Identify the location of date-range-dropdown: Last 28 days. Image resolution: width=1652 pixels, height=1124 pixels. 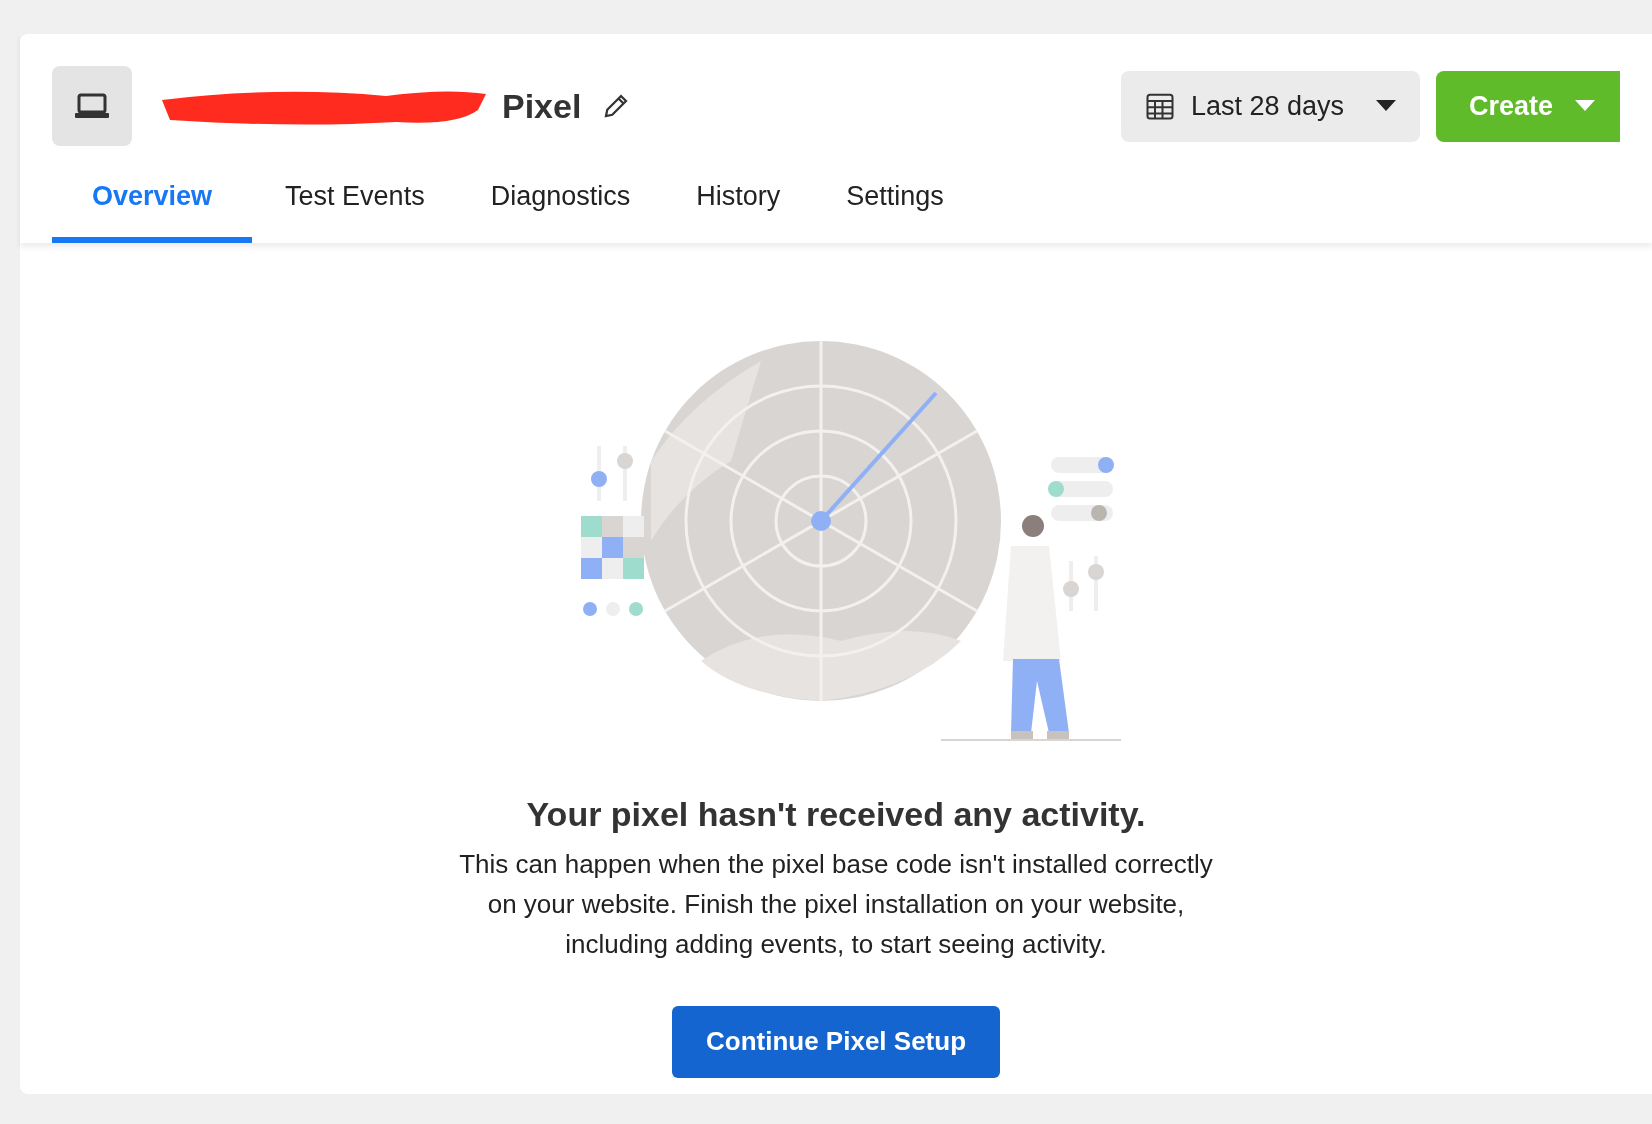
(1270, 106).